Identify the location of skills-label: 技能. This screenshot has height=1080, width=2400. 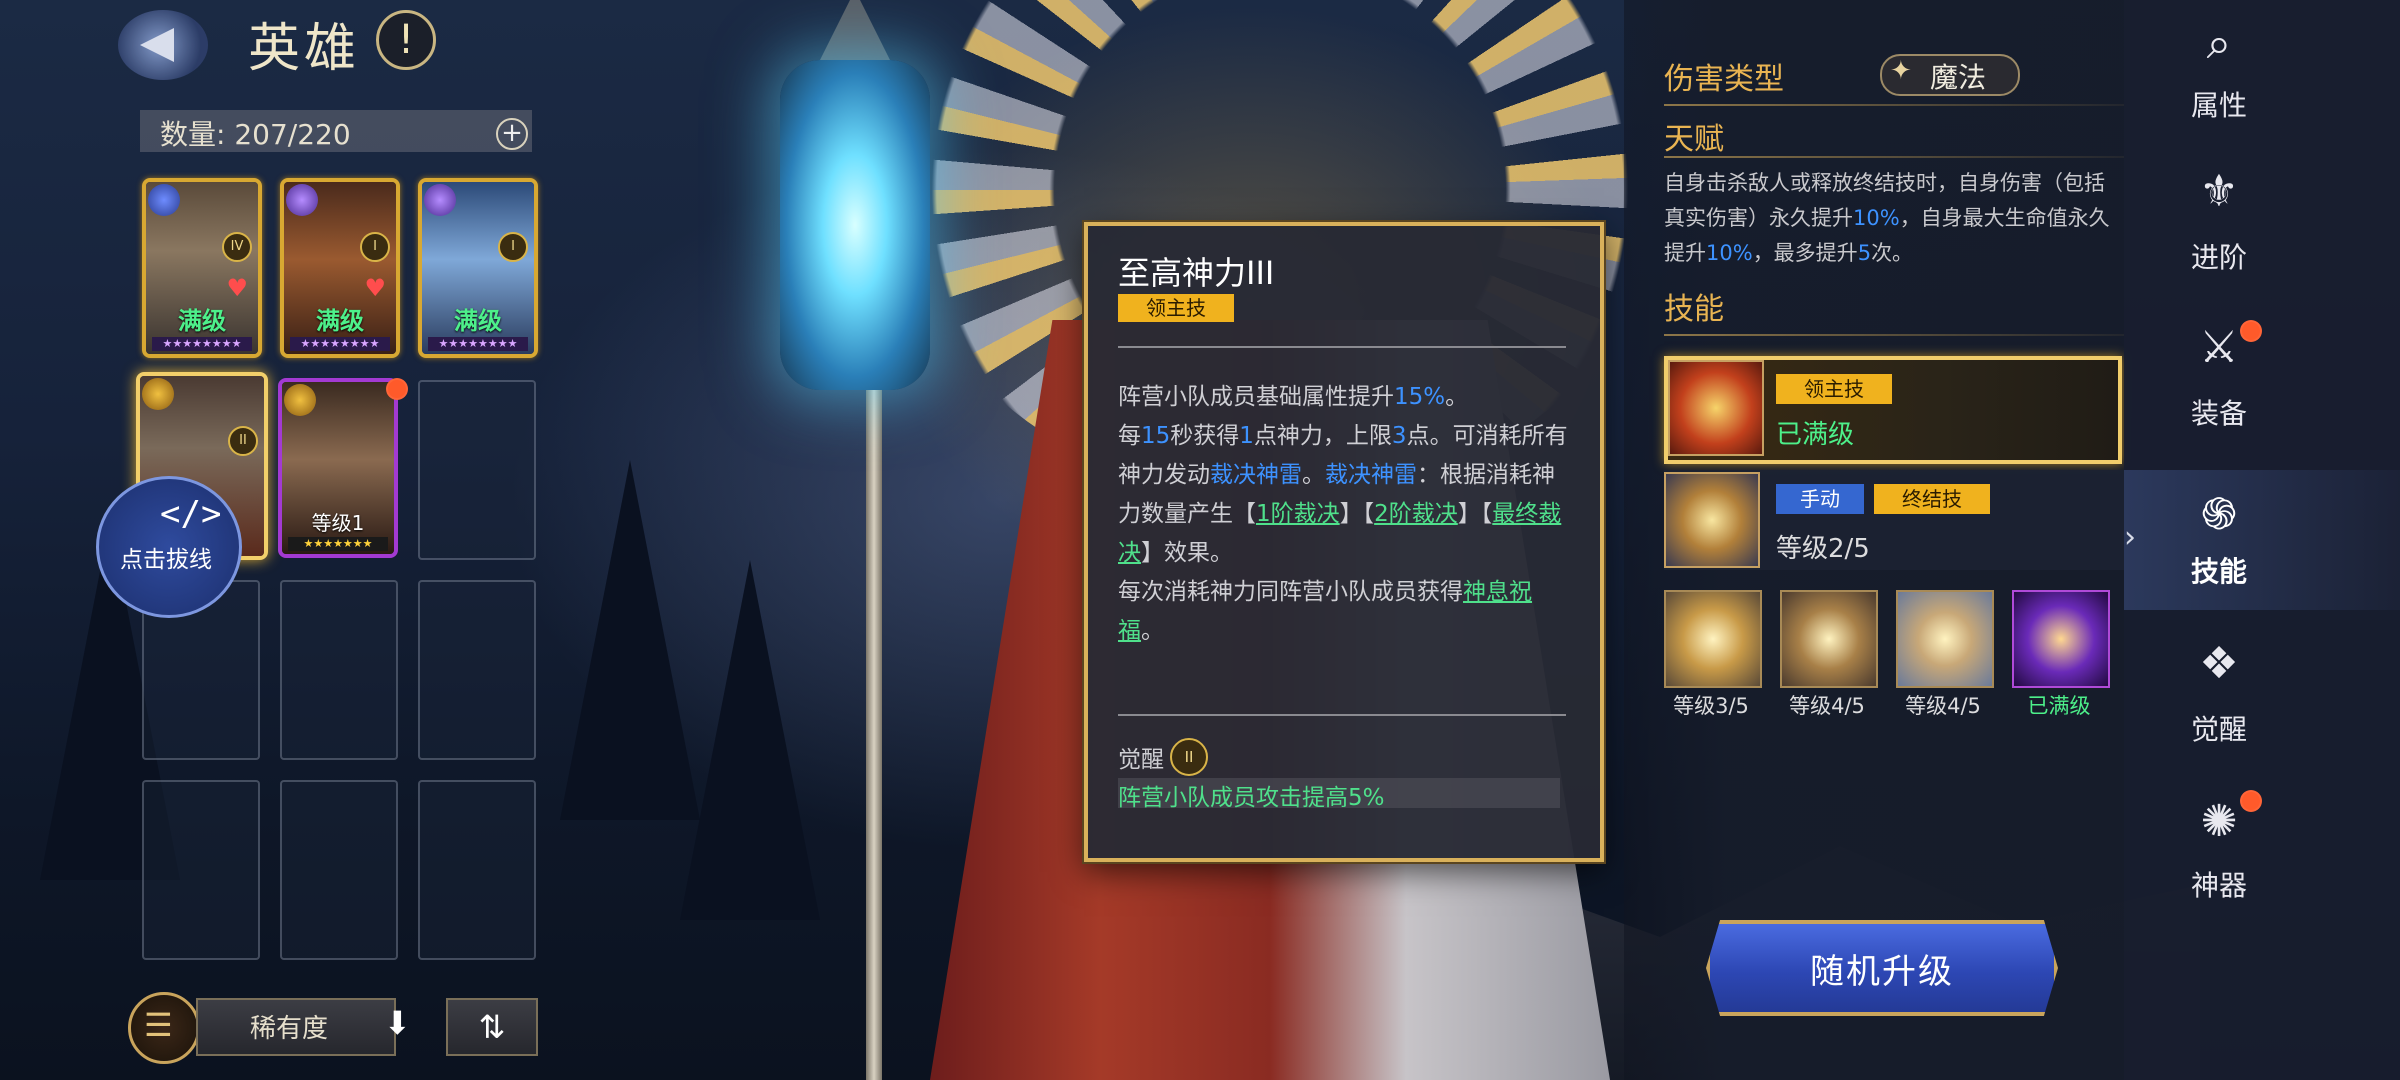
(1694, 309).